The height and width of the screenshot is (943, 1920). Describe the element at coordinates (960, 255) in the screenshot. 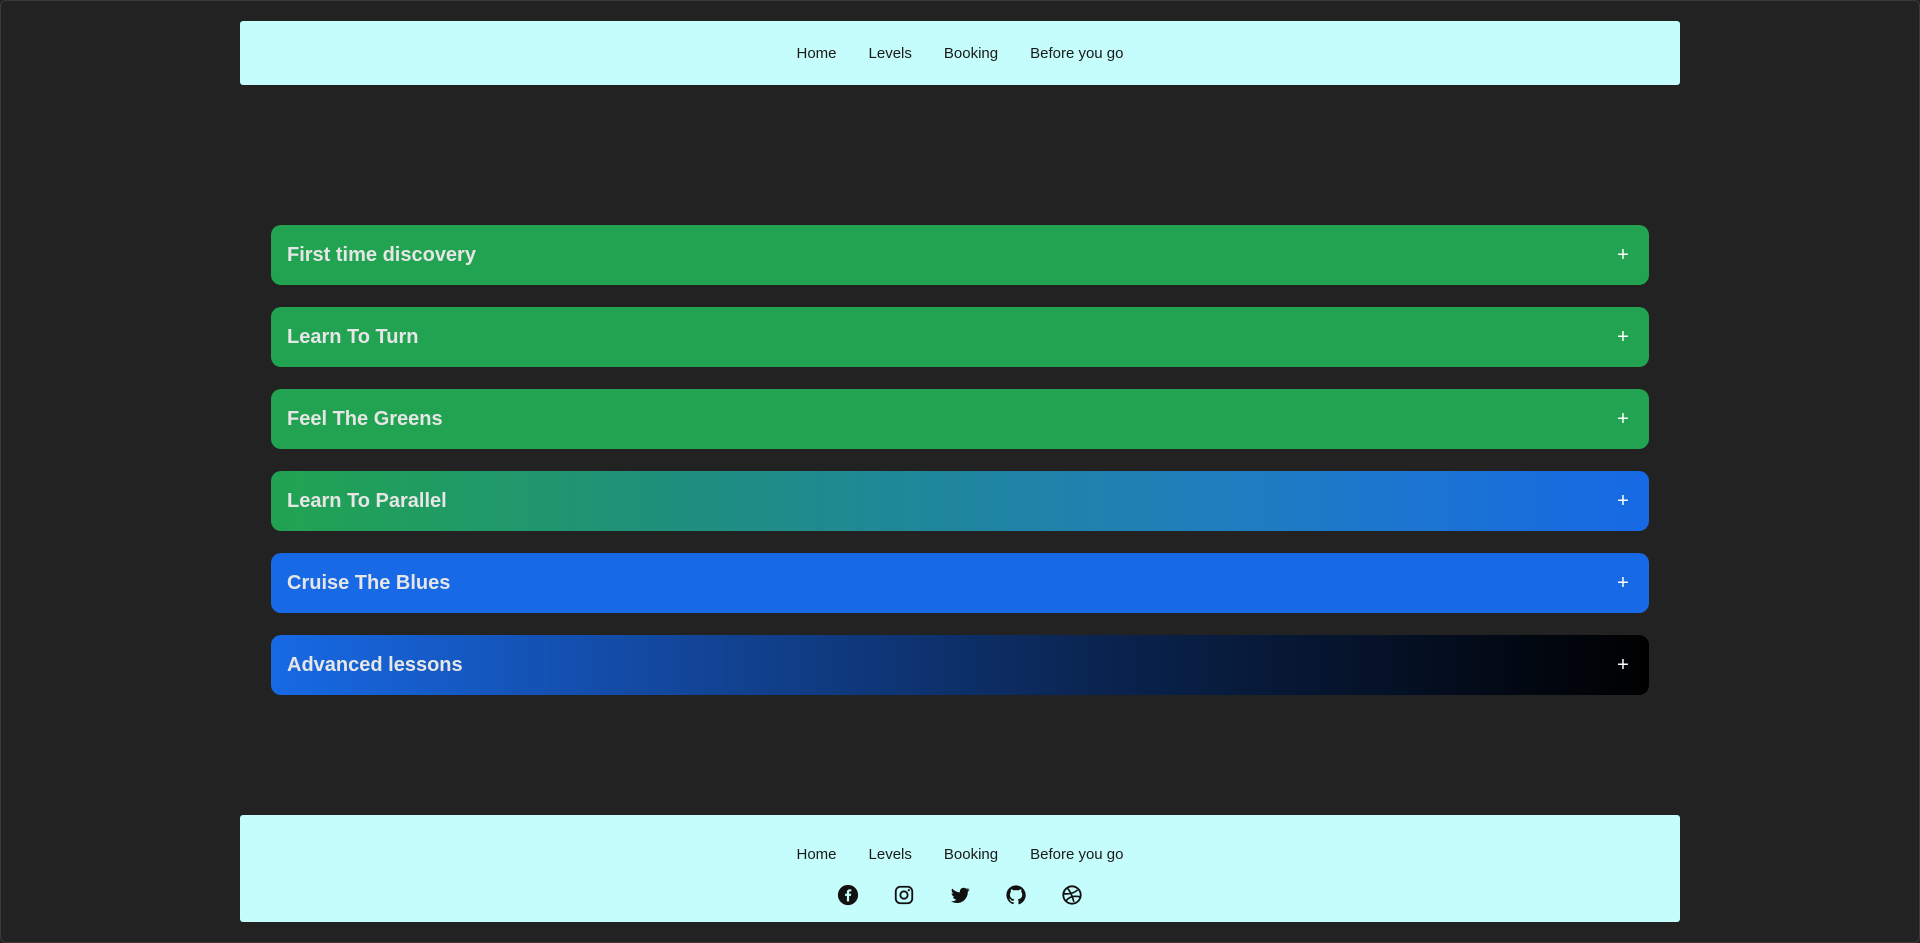

I see `accordion-first-time-discovery: First time discovery +` at that location.